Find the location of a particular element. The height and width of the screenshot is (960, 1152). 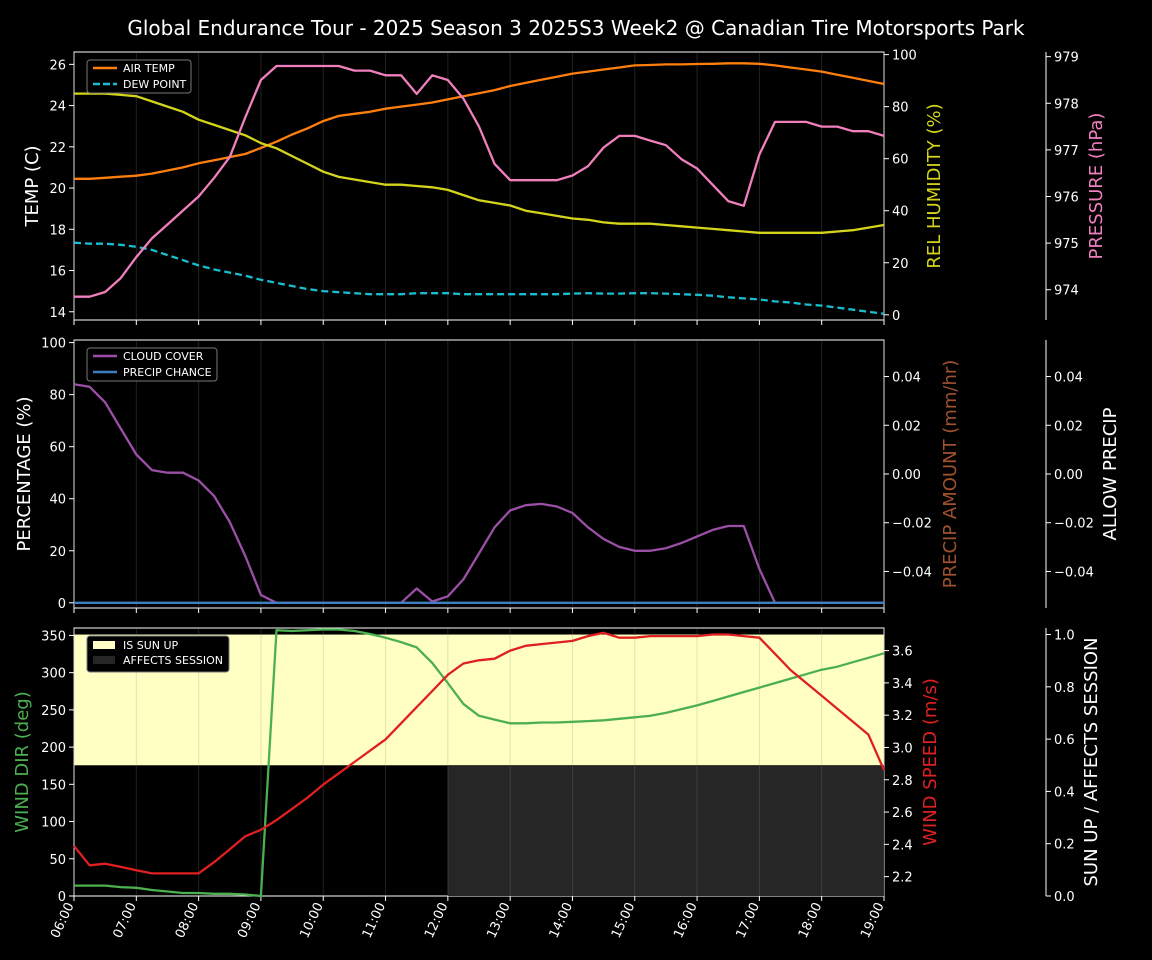

legend-label-dew-point: DEW POINT is located at coordinates (155, 84).